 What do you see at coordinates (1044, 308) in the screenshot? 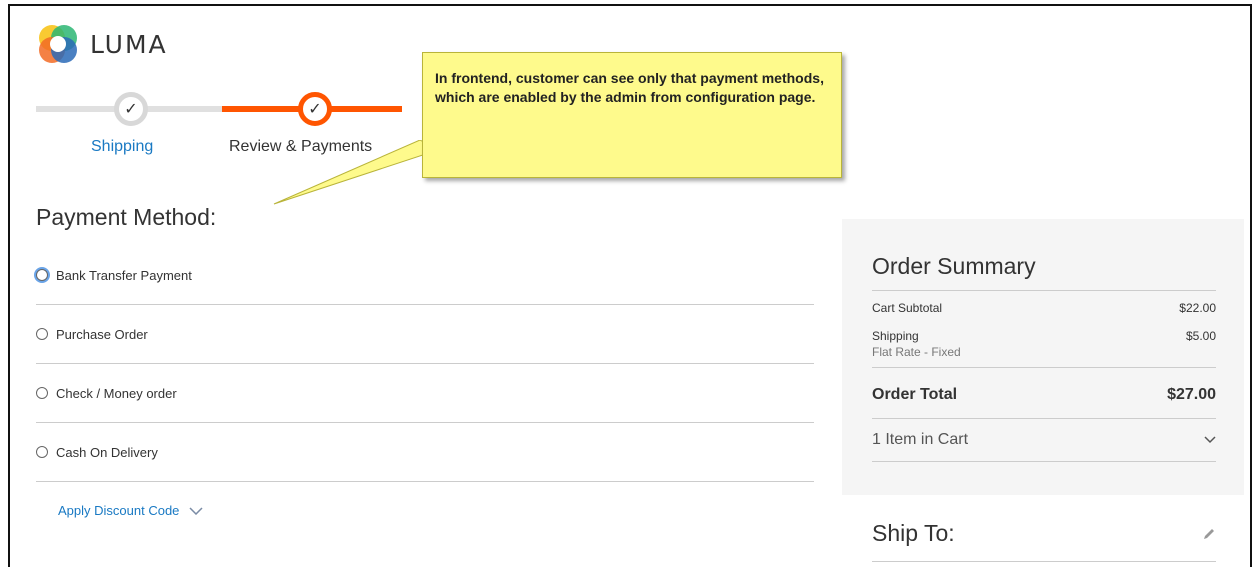
I see `cart-subtotal-row: Cart Subtotal $22.00` at bounding box center [1044, 308].